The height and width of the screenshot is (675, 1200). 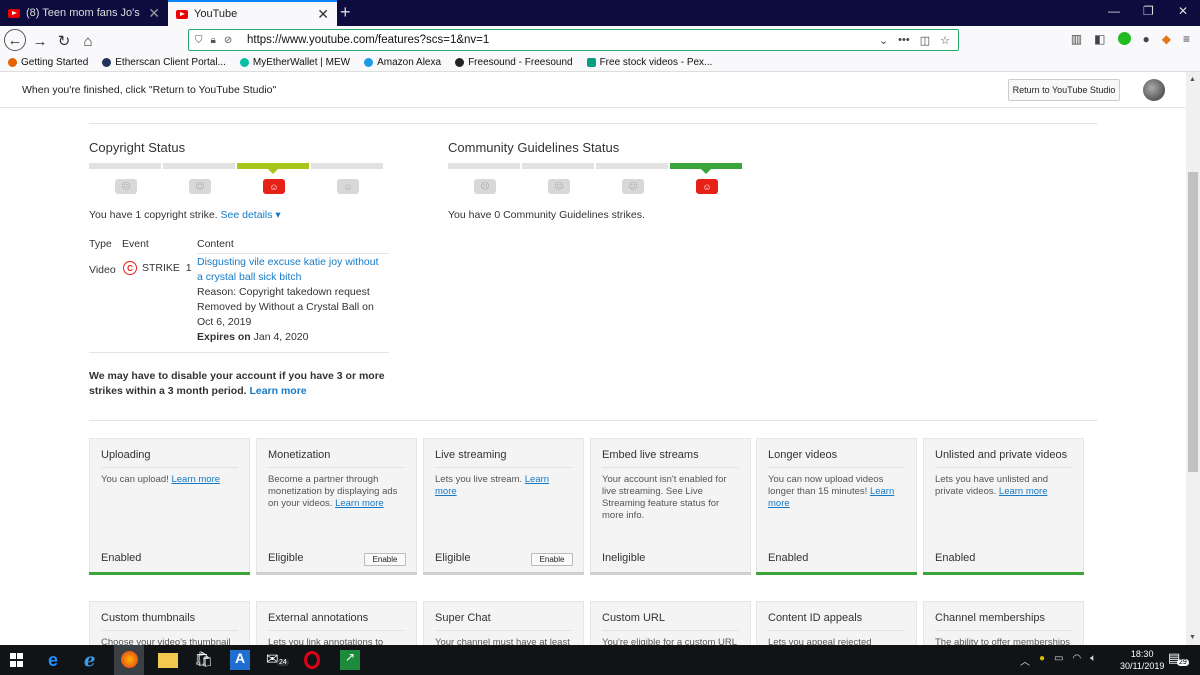 I want to click on feature-title: Unlisted and private videos, so click(x=1001, y=455).